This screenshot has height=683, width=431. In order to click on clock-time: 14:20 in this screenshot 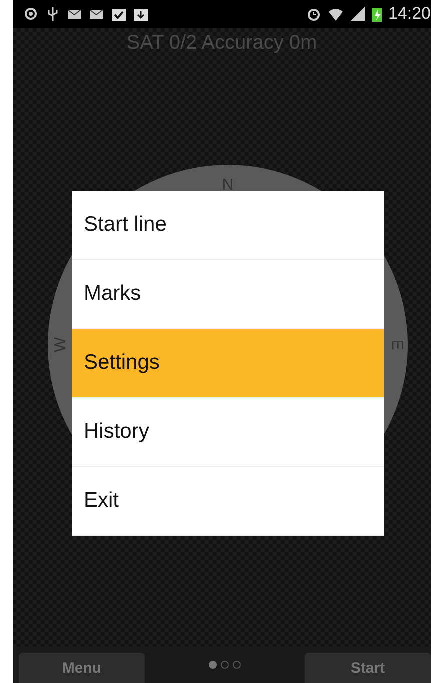, I will do `click(409, 14)`.